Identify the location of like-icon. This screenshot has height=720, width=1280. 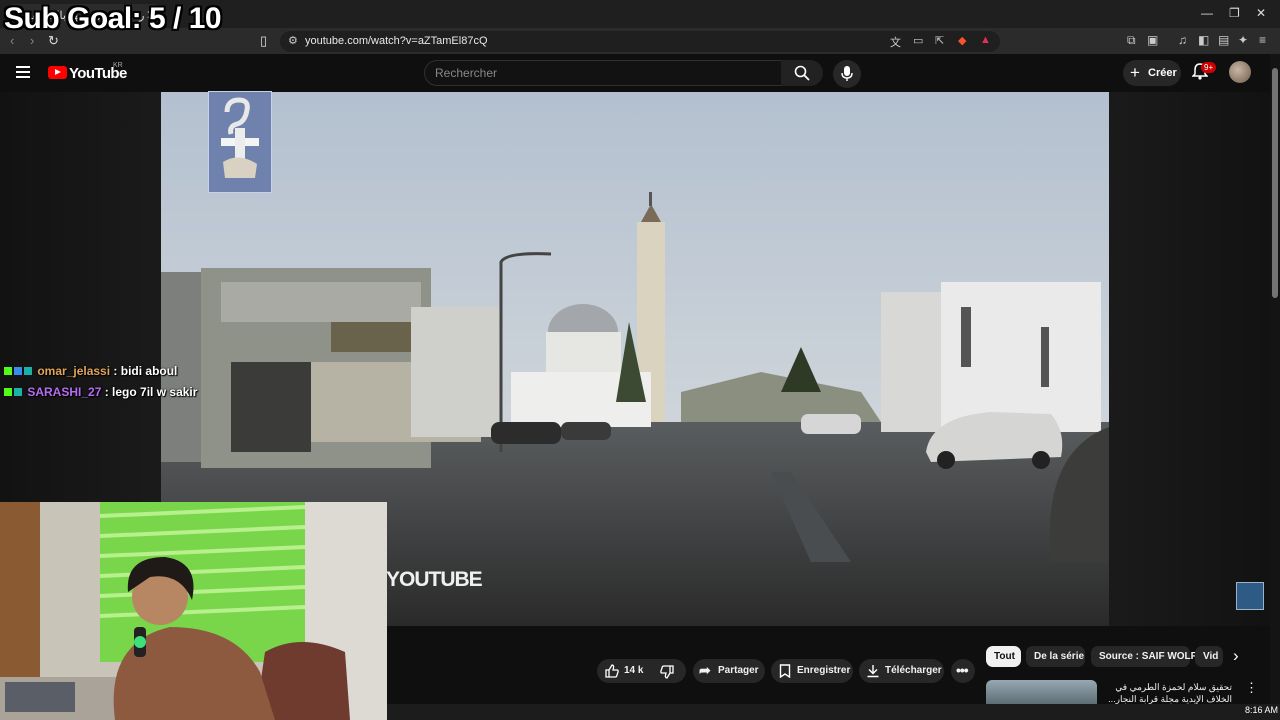
(612, 671).